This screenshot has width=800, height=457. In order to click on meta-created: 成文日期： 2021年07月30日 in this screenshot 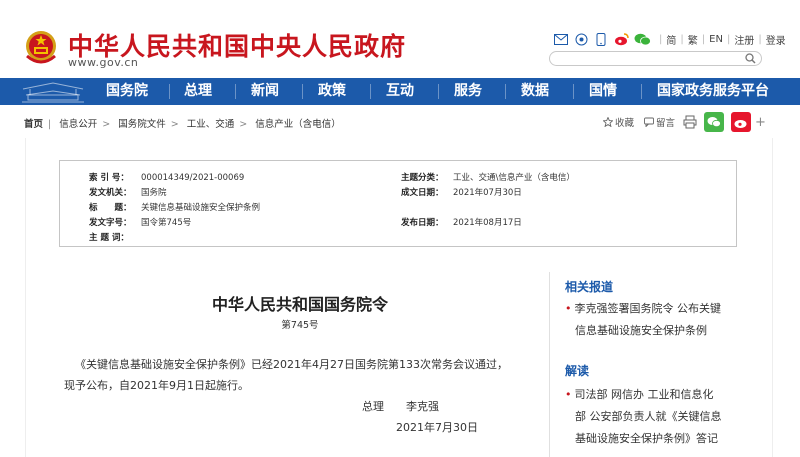, I will do `click(461, 193)`.